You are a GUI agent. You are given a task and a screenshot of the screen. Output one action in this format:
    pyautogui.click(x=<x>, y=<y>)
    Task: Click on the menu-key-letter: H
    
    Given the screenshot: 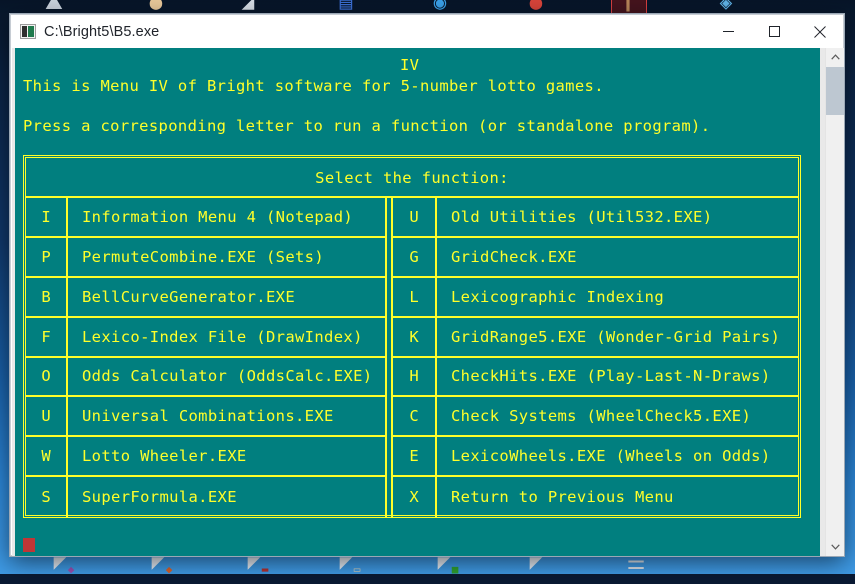 What is the action you would take?
    pyautogui.click(x=415, y=376)
    